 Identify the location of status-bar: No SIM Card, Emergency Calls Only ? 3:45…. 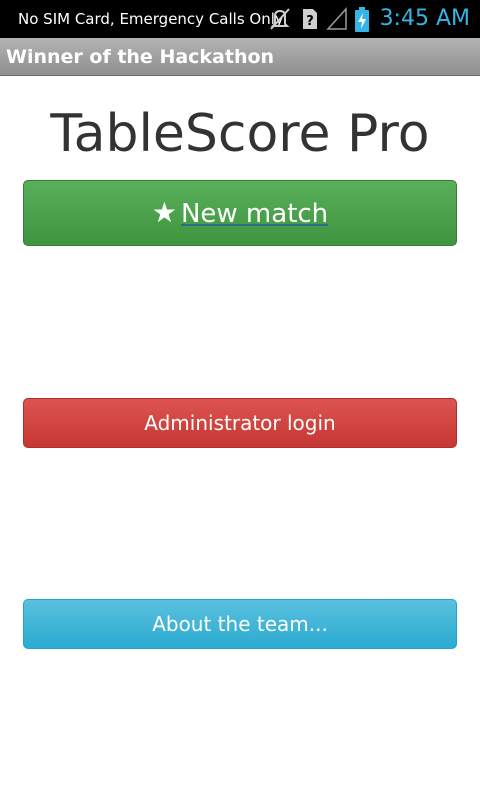
(240, 19).